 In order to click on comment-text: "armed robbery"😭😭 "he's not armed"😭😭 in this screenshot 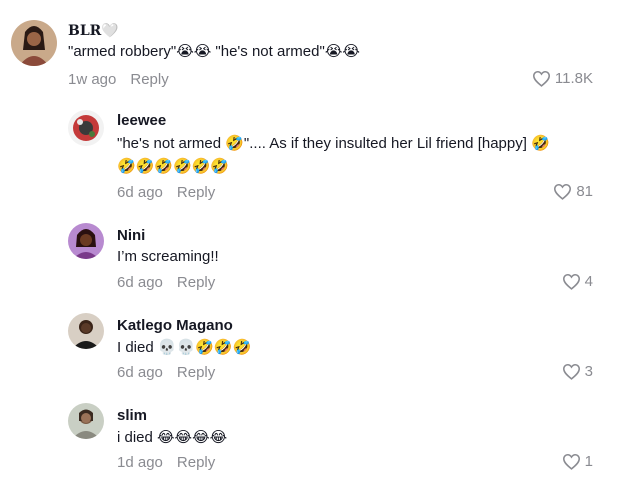, I will do `click(214, 51)`.